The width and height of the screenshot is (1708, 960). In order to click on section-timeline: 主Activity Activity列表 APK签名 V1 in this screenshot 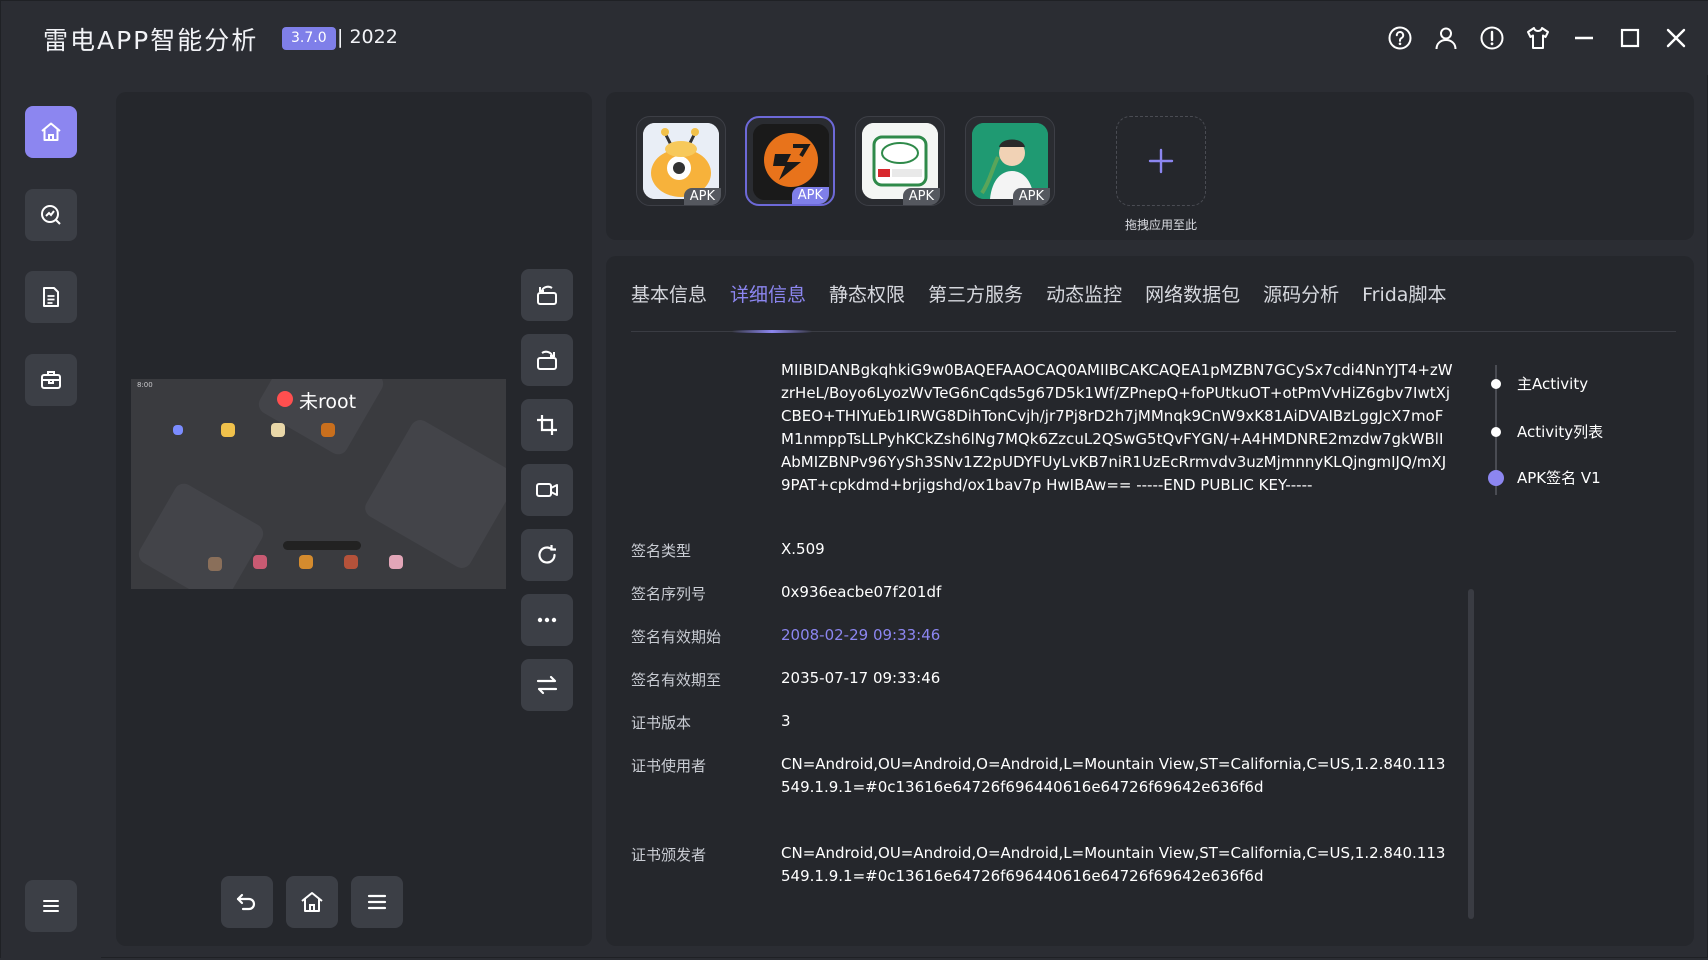, I will do `click(1586, 444)`.